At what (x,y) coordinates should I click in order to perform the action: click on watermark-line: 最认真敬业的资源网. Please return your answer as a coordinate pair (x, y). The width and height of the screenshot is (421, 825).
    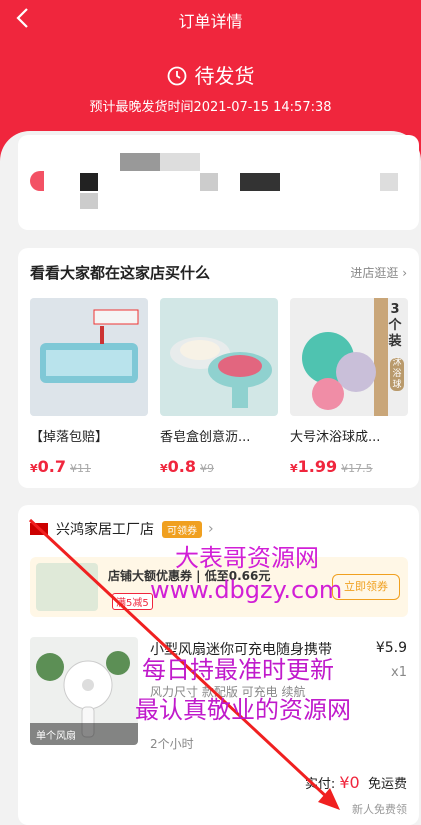
    Looking at the image, I should click on (243, 710).